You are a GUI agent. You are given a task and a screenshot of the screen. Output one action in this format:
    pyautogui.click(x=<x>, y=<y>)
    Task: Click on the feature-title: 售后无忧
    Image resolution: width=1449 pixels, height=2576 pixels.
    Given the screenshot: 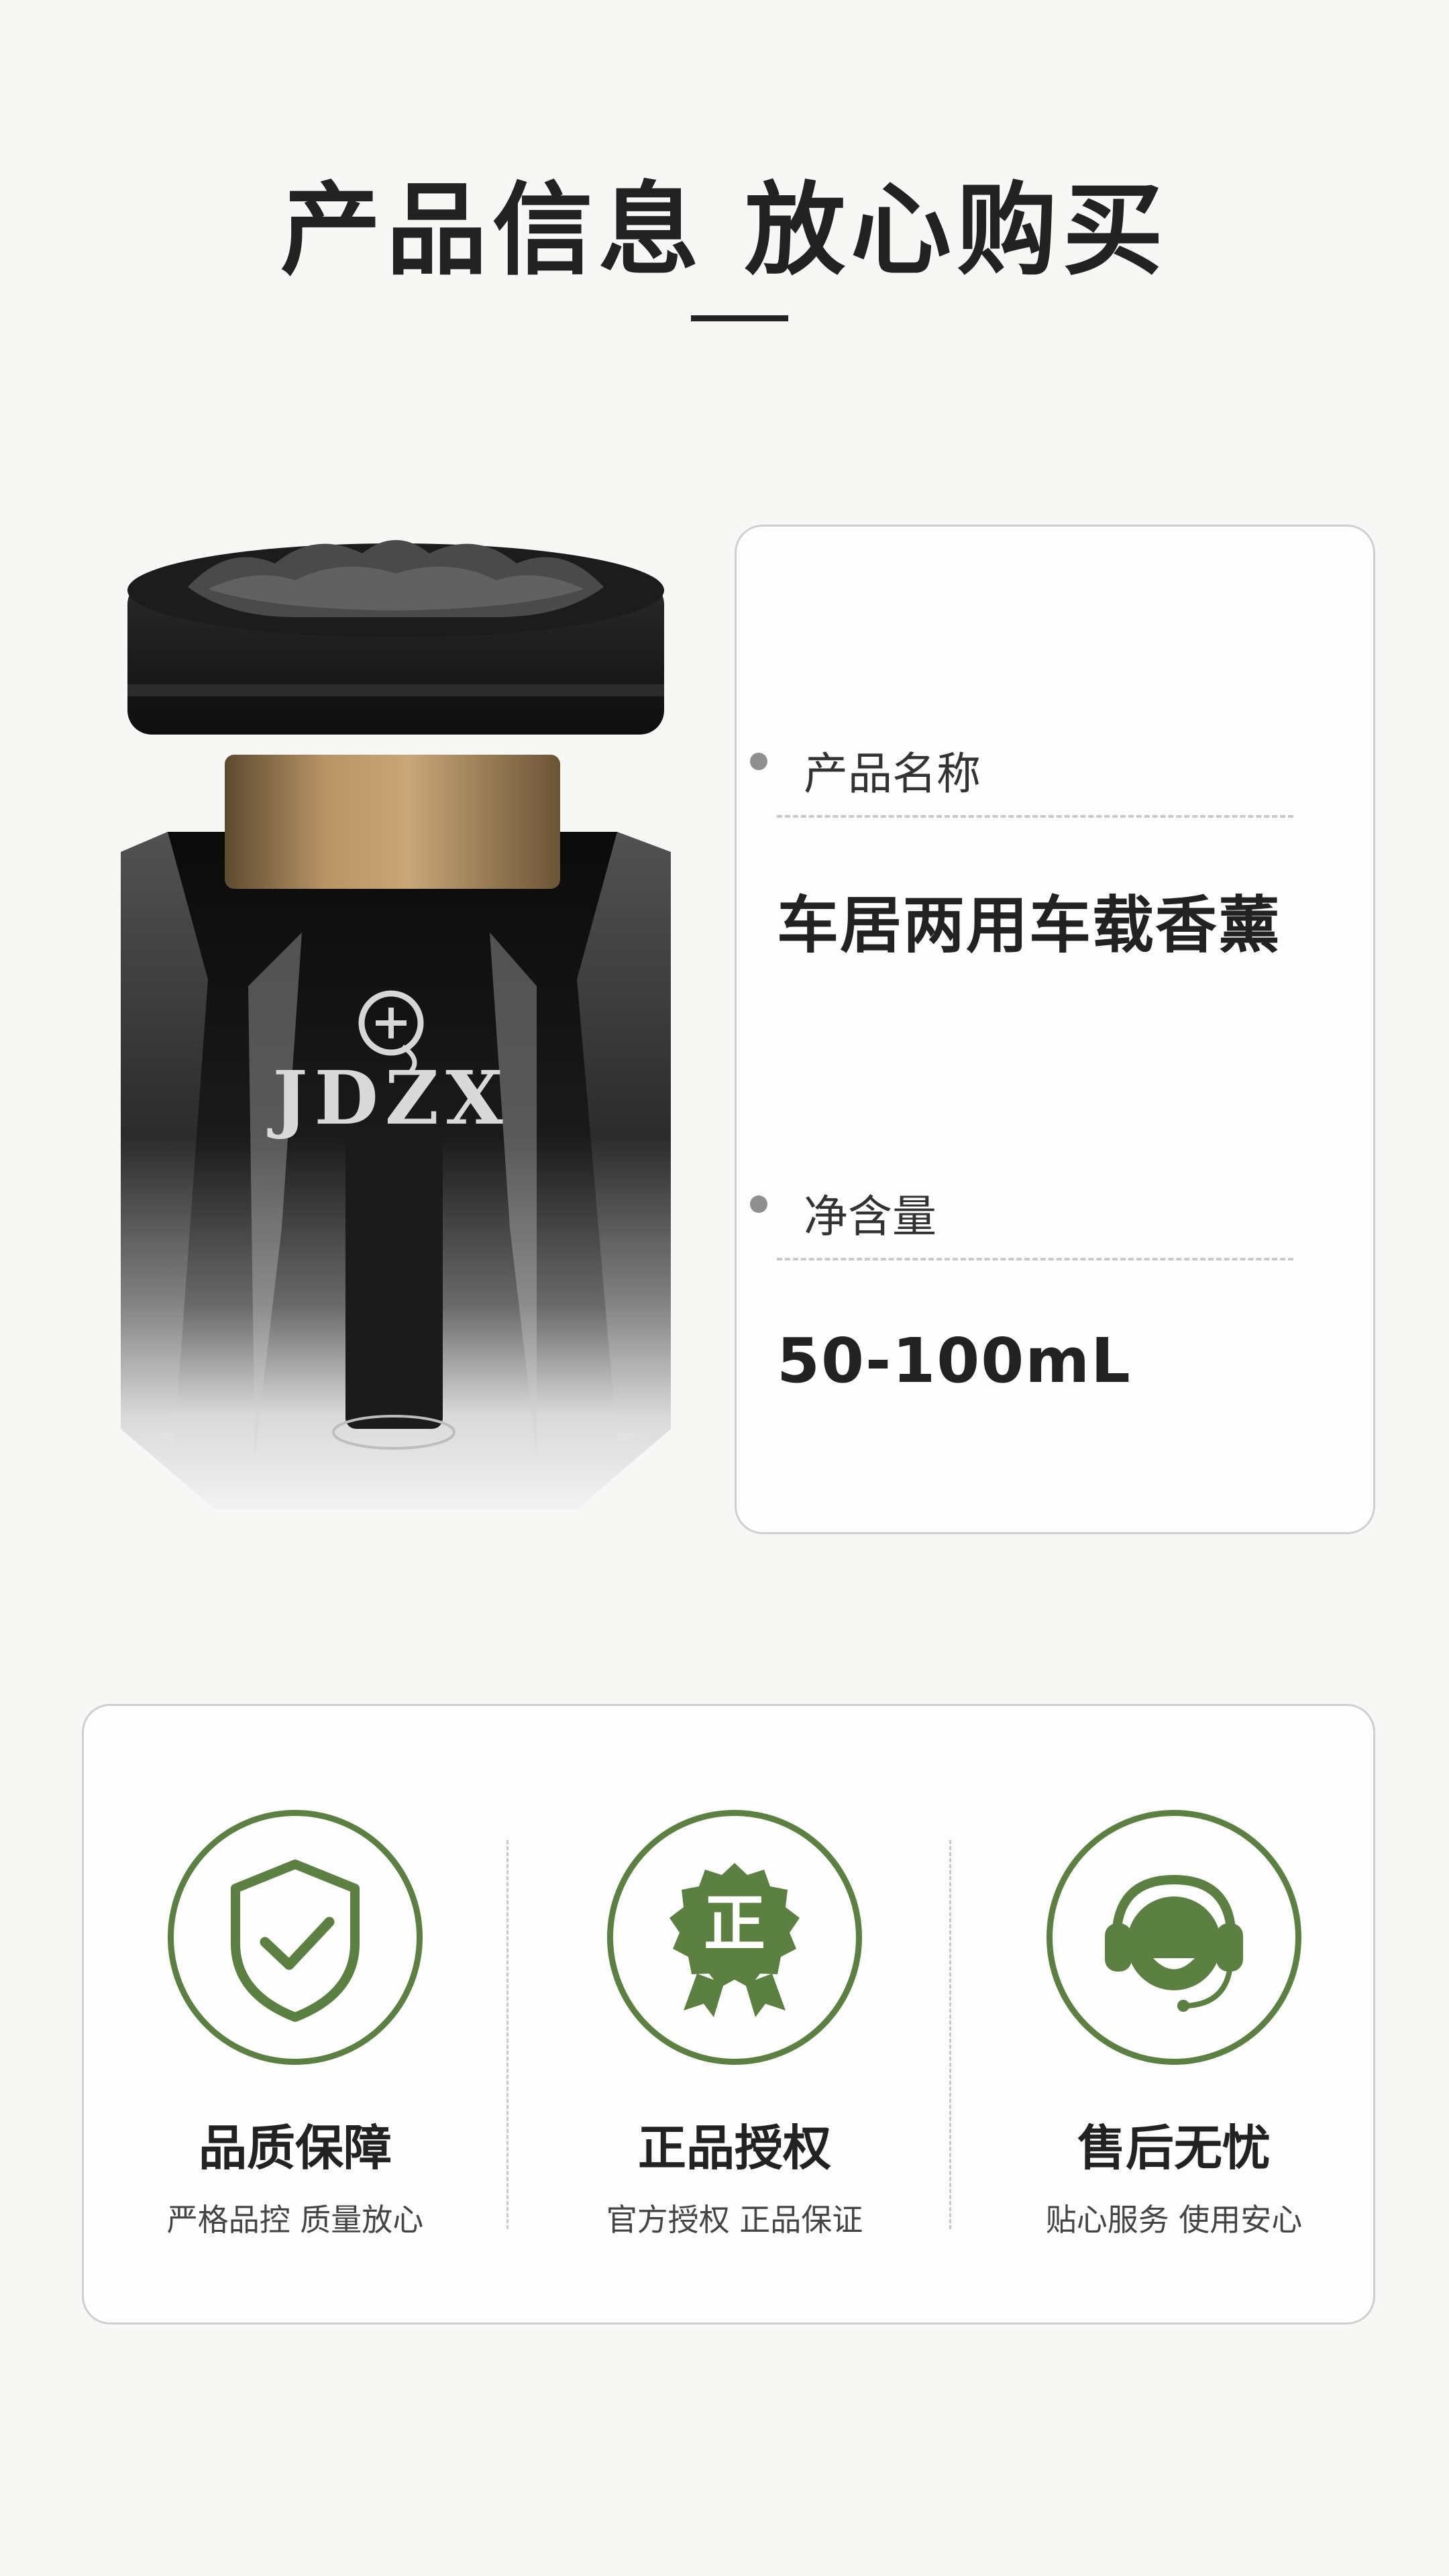 What is the action you would take?
    pyautogui.click(x=1174, y=2148)
    